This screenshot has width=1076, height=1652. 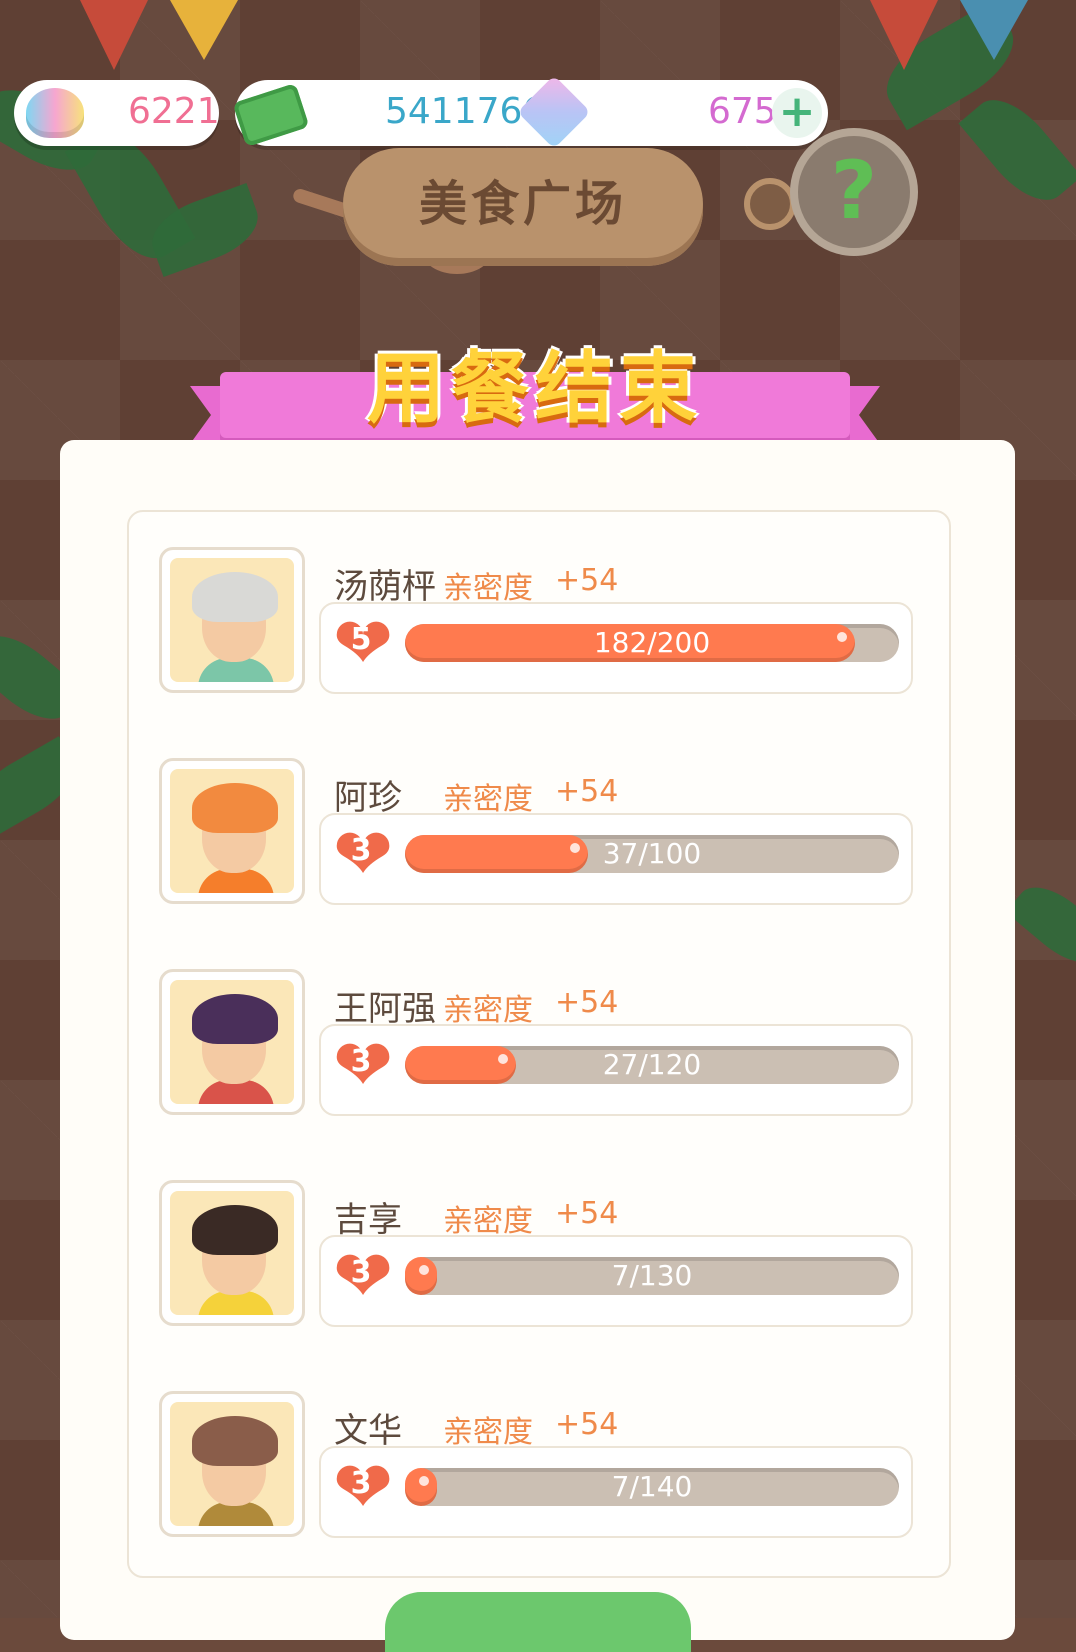 I want to click on add-gems-button: +, so click(x=797, y=113).